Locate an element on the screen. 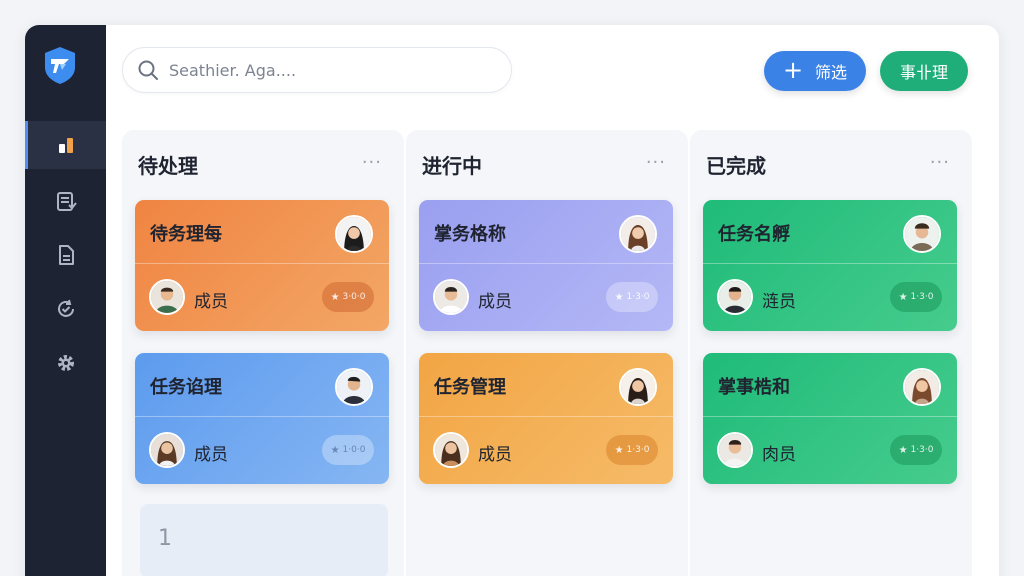 This screenshot has width=1024, height=576. plus-icon: + is located at coordinates (793, 69).